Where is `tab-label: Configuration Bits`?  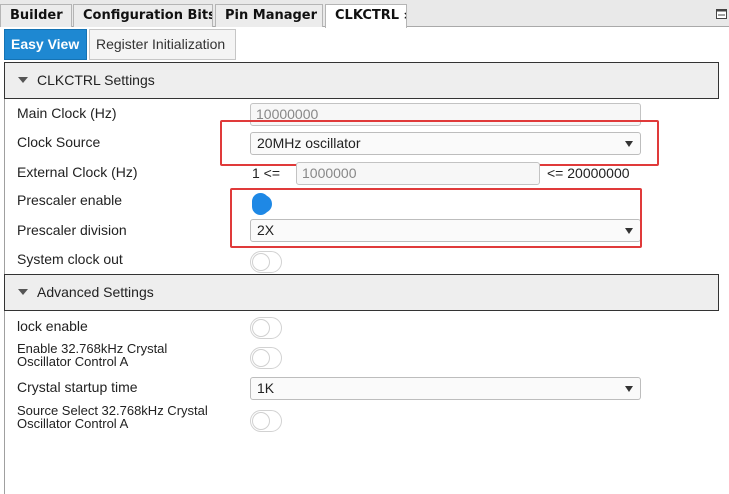 tab-label: Configuration Bits is located at coordinates (148, 15).